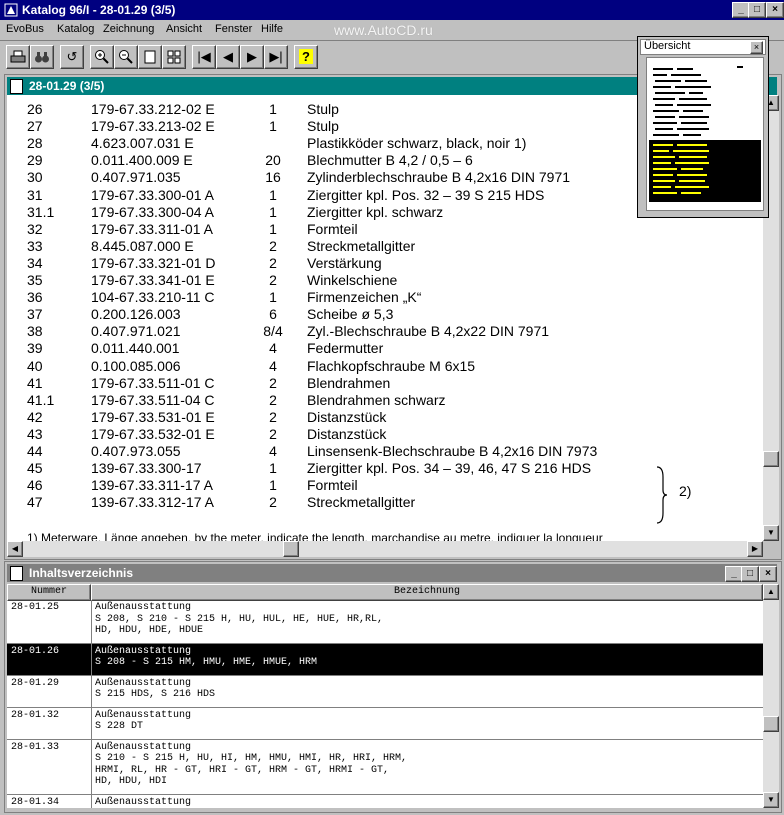 This screenshot has height=815, width=784. Describe the element at coordinates (272, 29) in the screenshot. I see `menu-hilfe: Hilfe` at that location.